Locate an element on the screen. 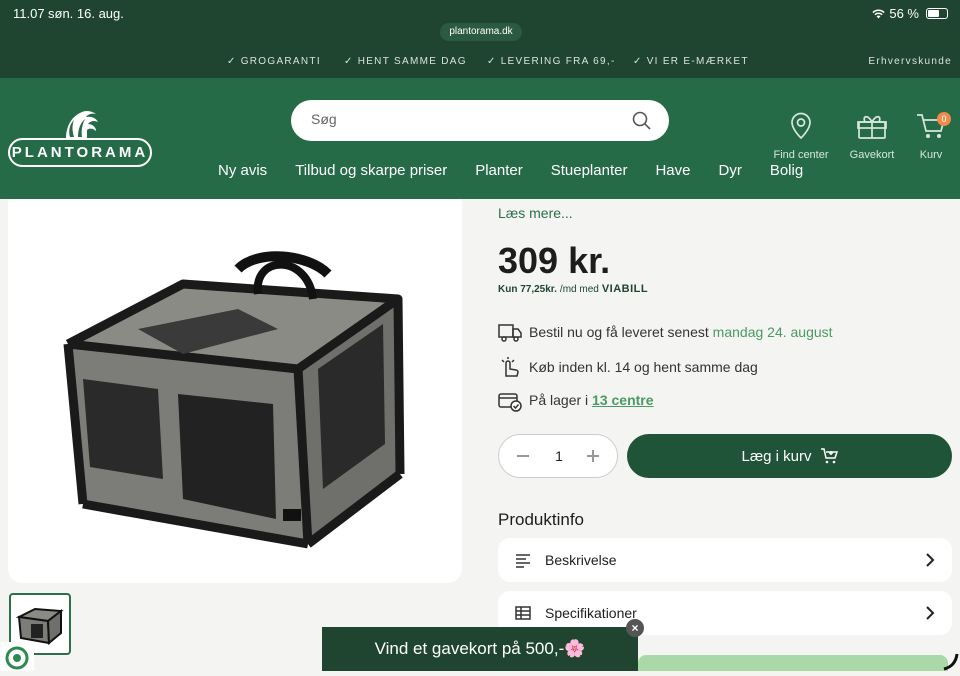 This screenshot has height=676, width=960. nav-item: Have is located at coordinates (672, 170).